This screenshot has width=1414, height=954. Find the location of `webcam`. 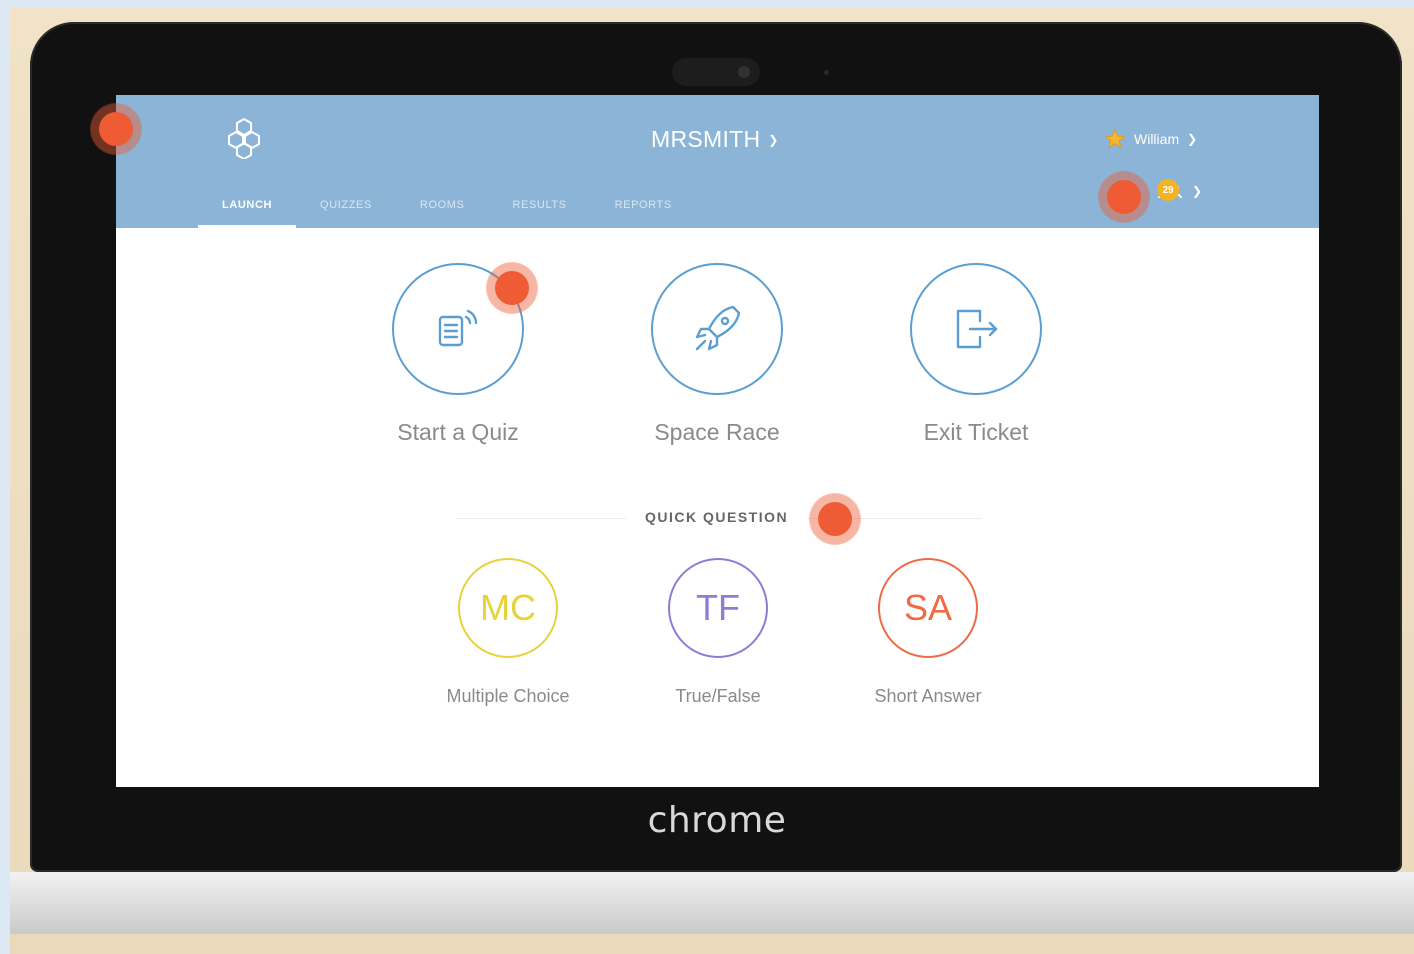

webcam is located at coordinates (716, 72).